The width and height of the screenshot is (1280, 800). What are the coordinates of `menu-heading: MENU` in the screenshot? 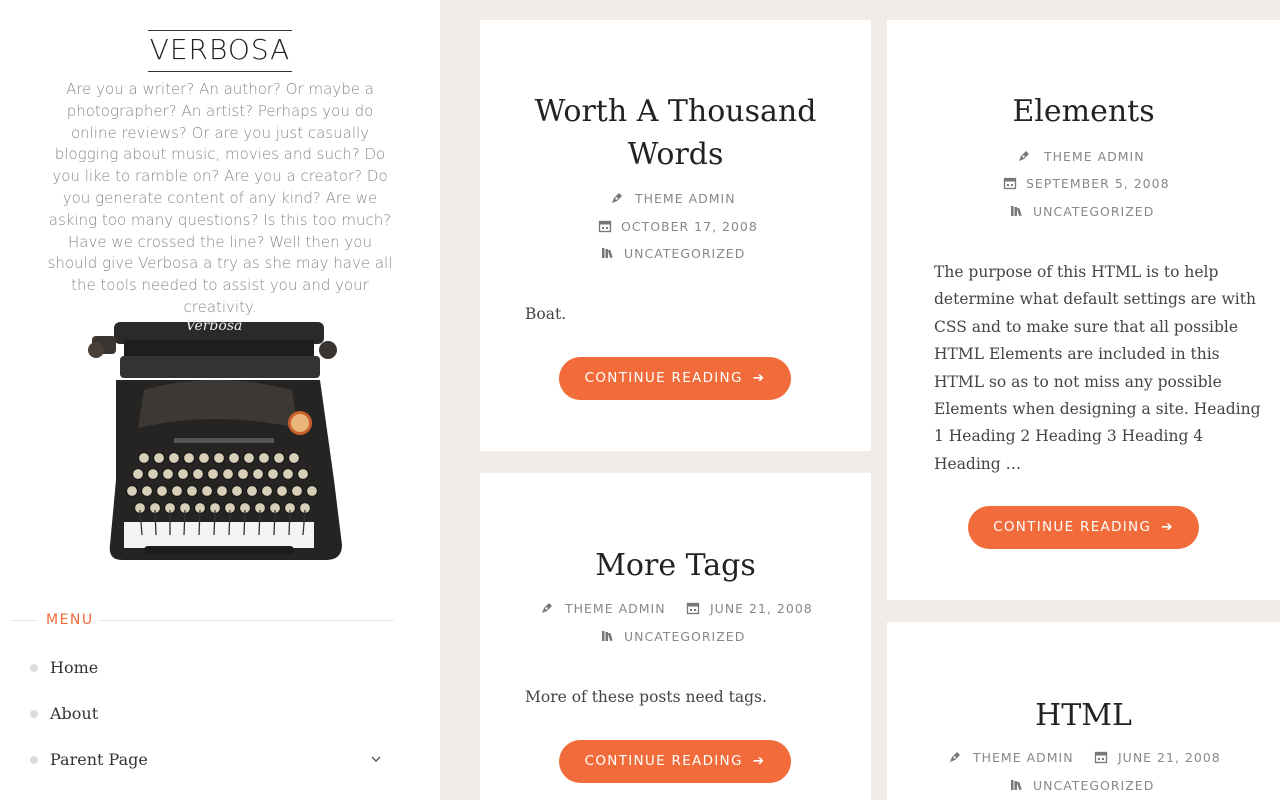 It's located at (203, 620).